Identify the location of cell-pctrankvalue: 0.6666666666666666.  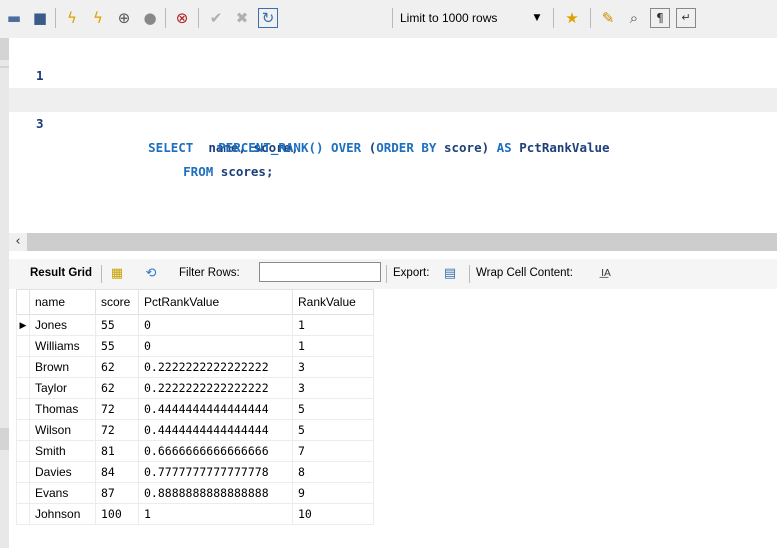
(215, 451).